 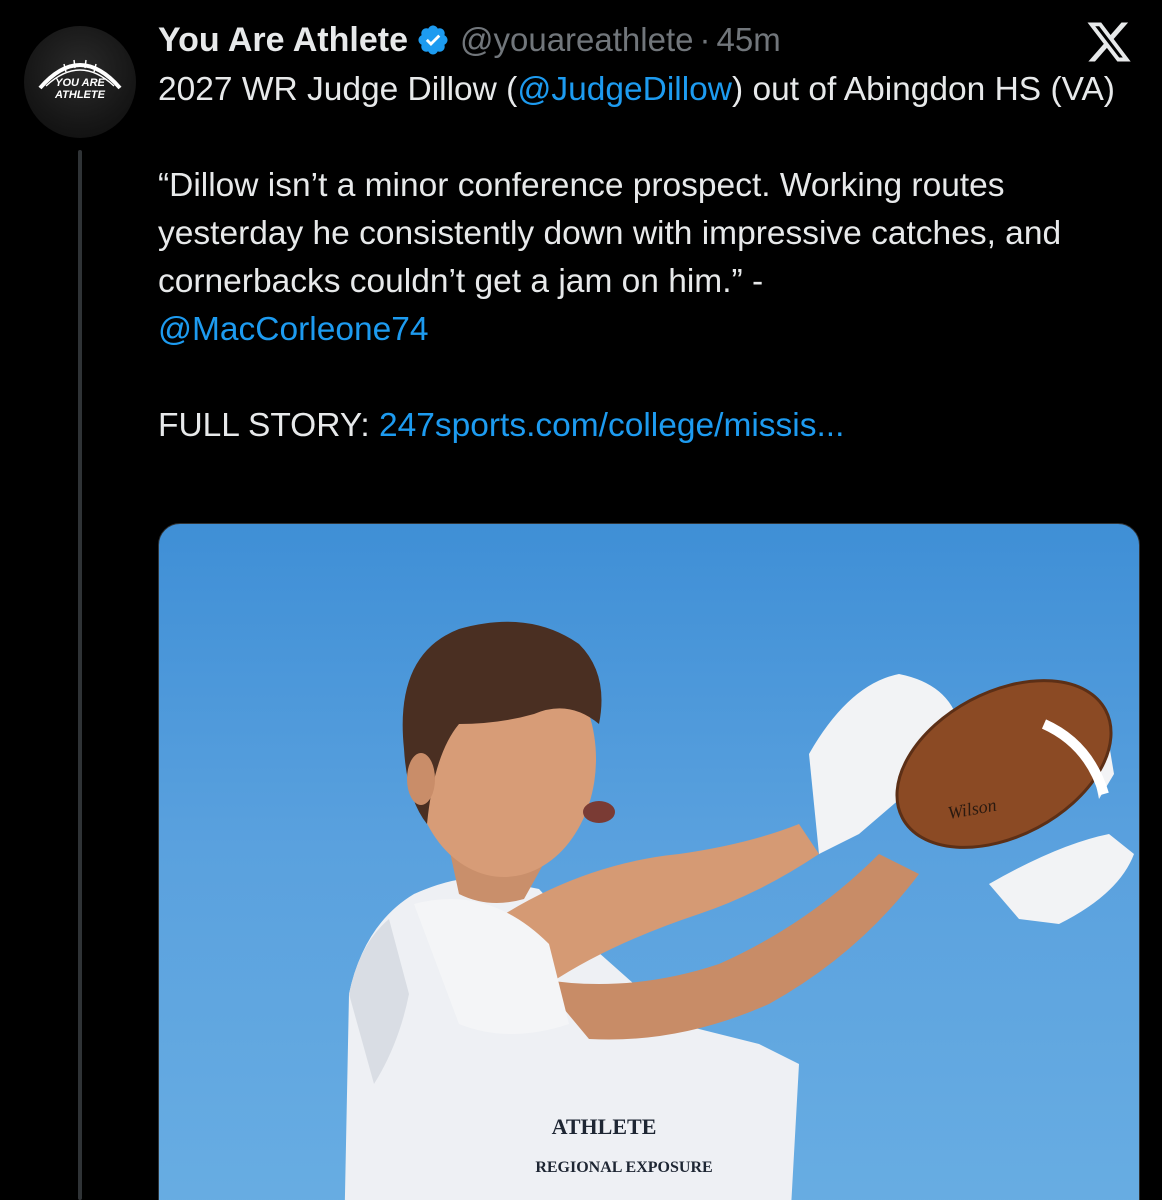 What do you see at coordinates (923, 89) in the screenshot?
I see `intro-suffix: ) out of Abingdon HS (VA)` at bounding box center [923, 89].